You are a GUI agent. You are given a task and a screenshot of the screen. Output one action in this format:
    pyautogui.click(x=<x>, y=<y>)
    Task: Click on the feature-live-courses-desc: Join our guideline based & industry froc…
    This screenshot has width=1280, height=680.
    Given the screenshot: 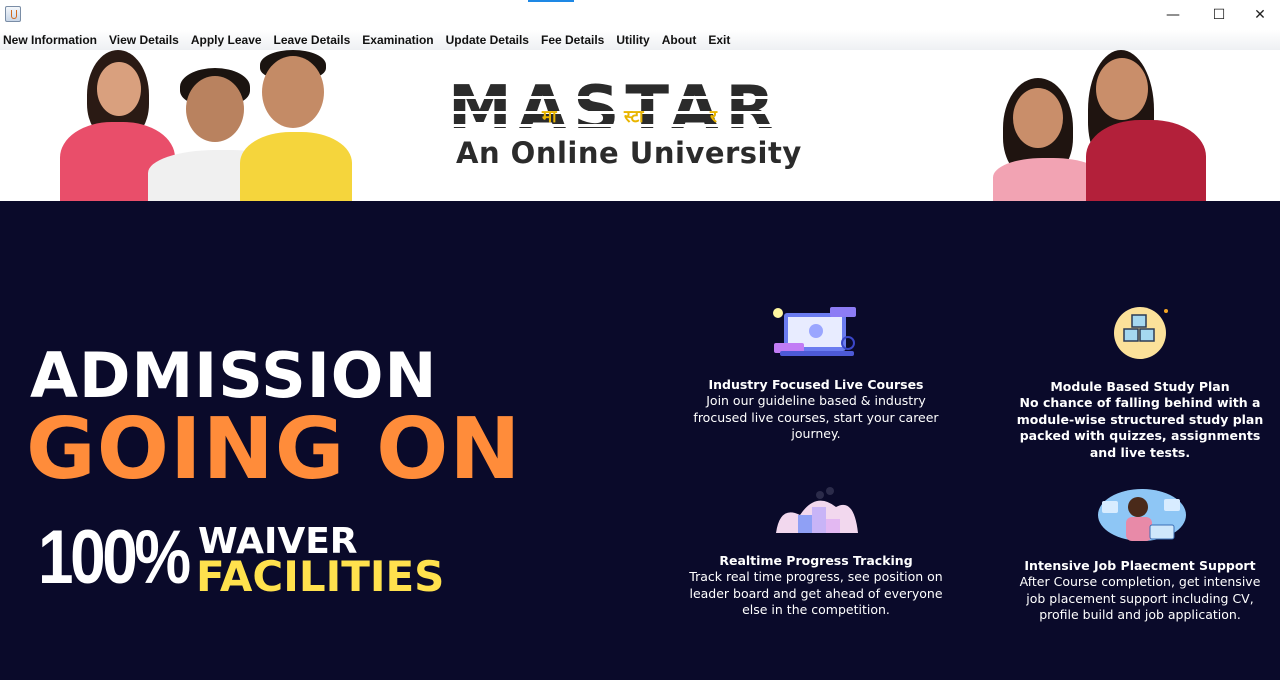 What is the action you would take?
    pyautogui.click(x=816, y=417)
    